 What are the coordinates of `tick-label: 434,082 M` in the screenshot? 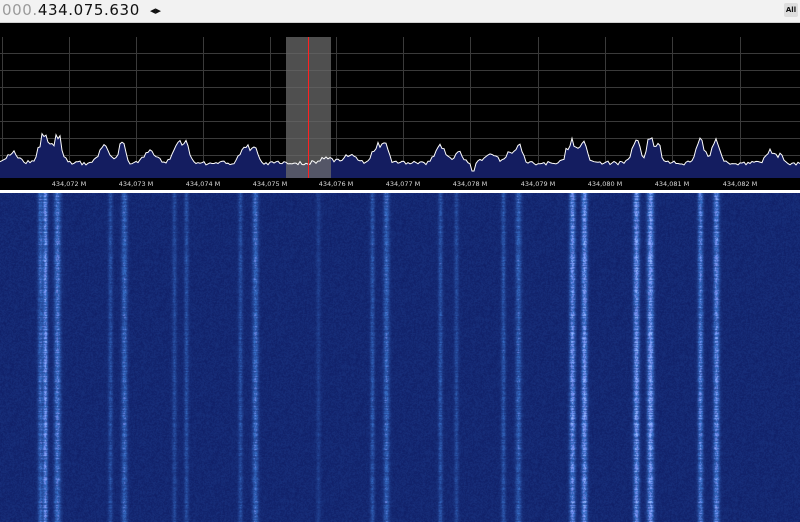 It's located at (740, 184).